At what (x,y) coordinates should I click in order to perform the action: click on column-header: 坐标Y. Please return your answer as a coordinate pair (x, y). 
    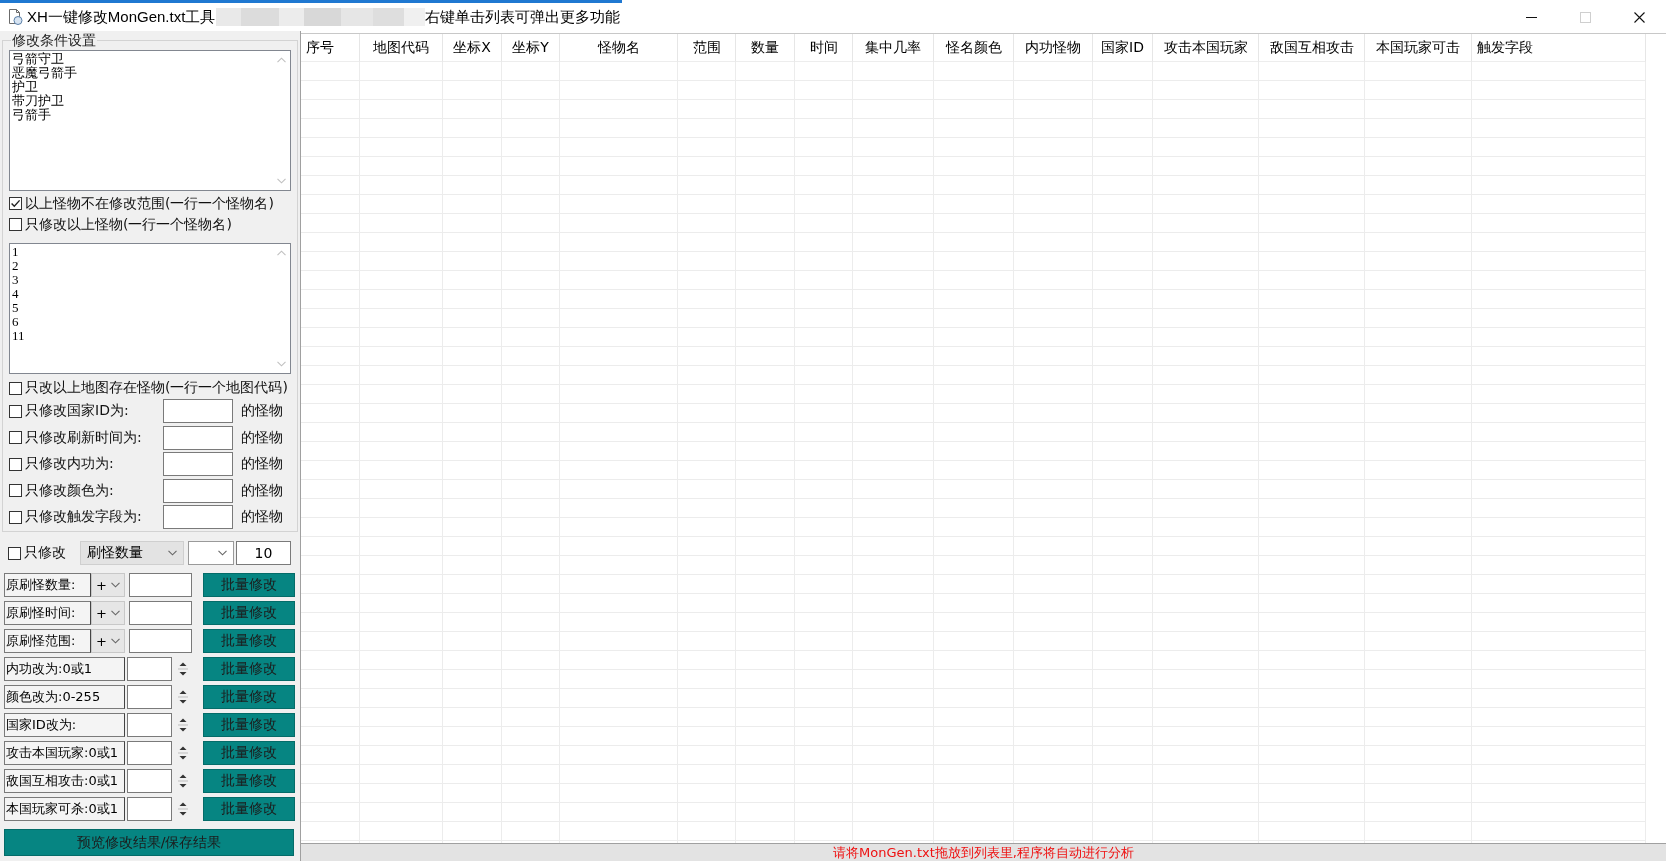
    Looking at the image, I should click on (531, 48).